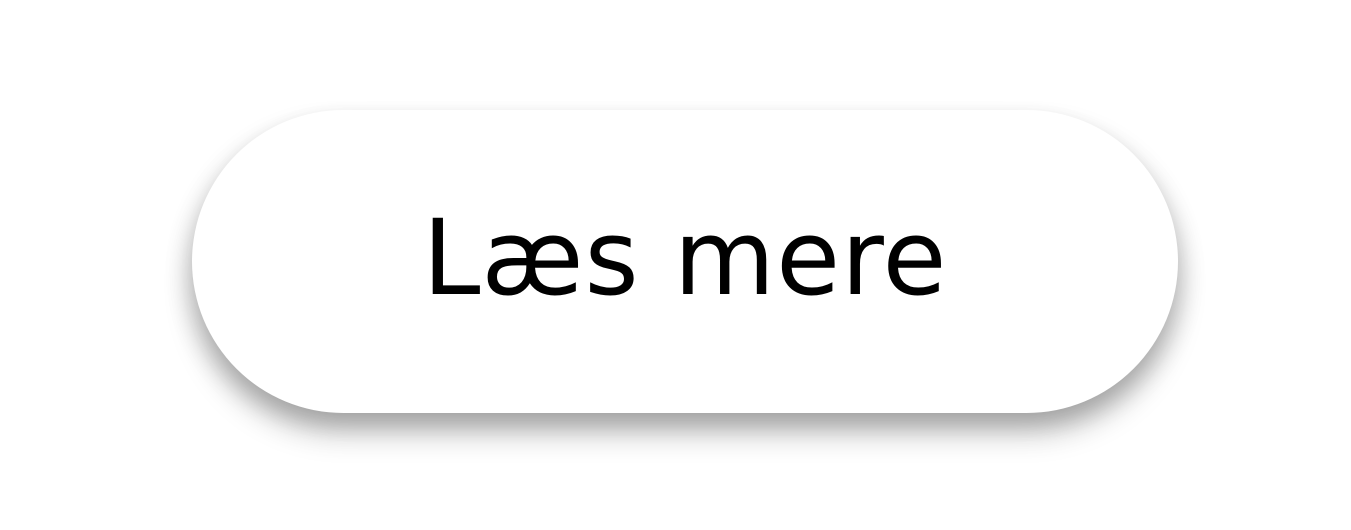 The image size is (1351, 530). What do you see at coordinates (685, 257) in the screenshot?
I see `read-more-button-label: Læs mere` at bounding box center [685, 257].